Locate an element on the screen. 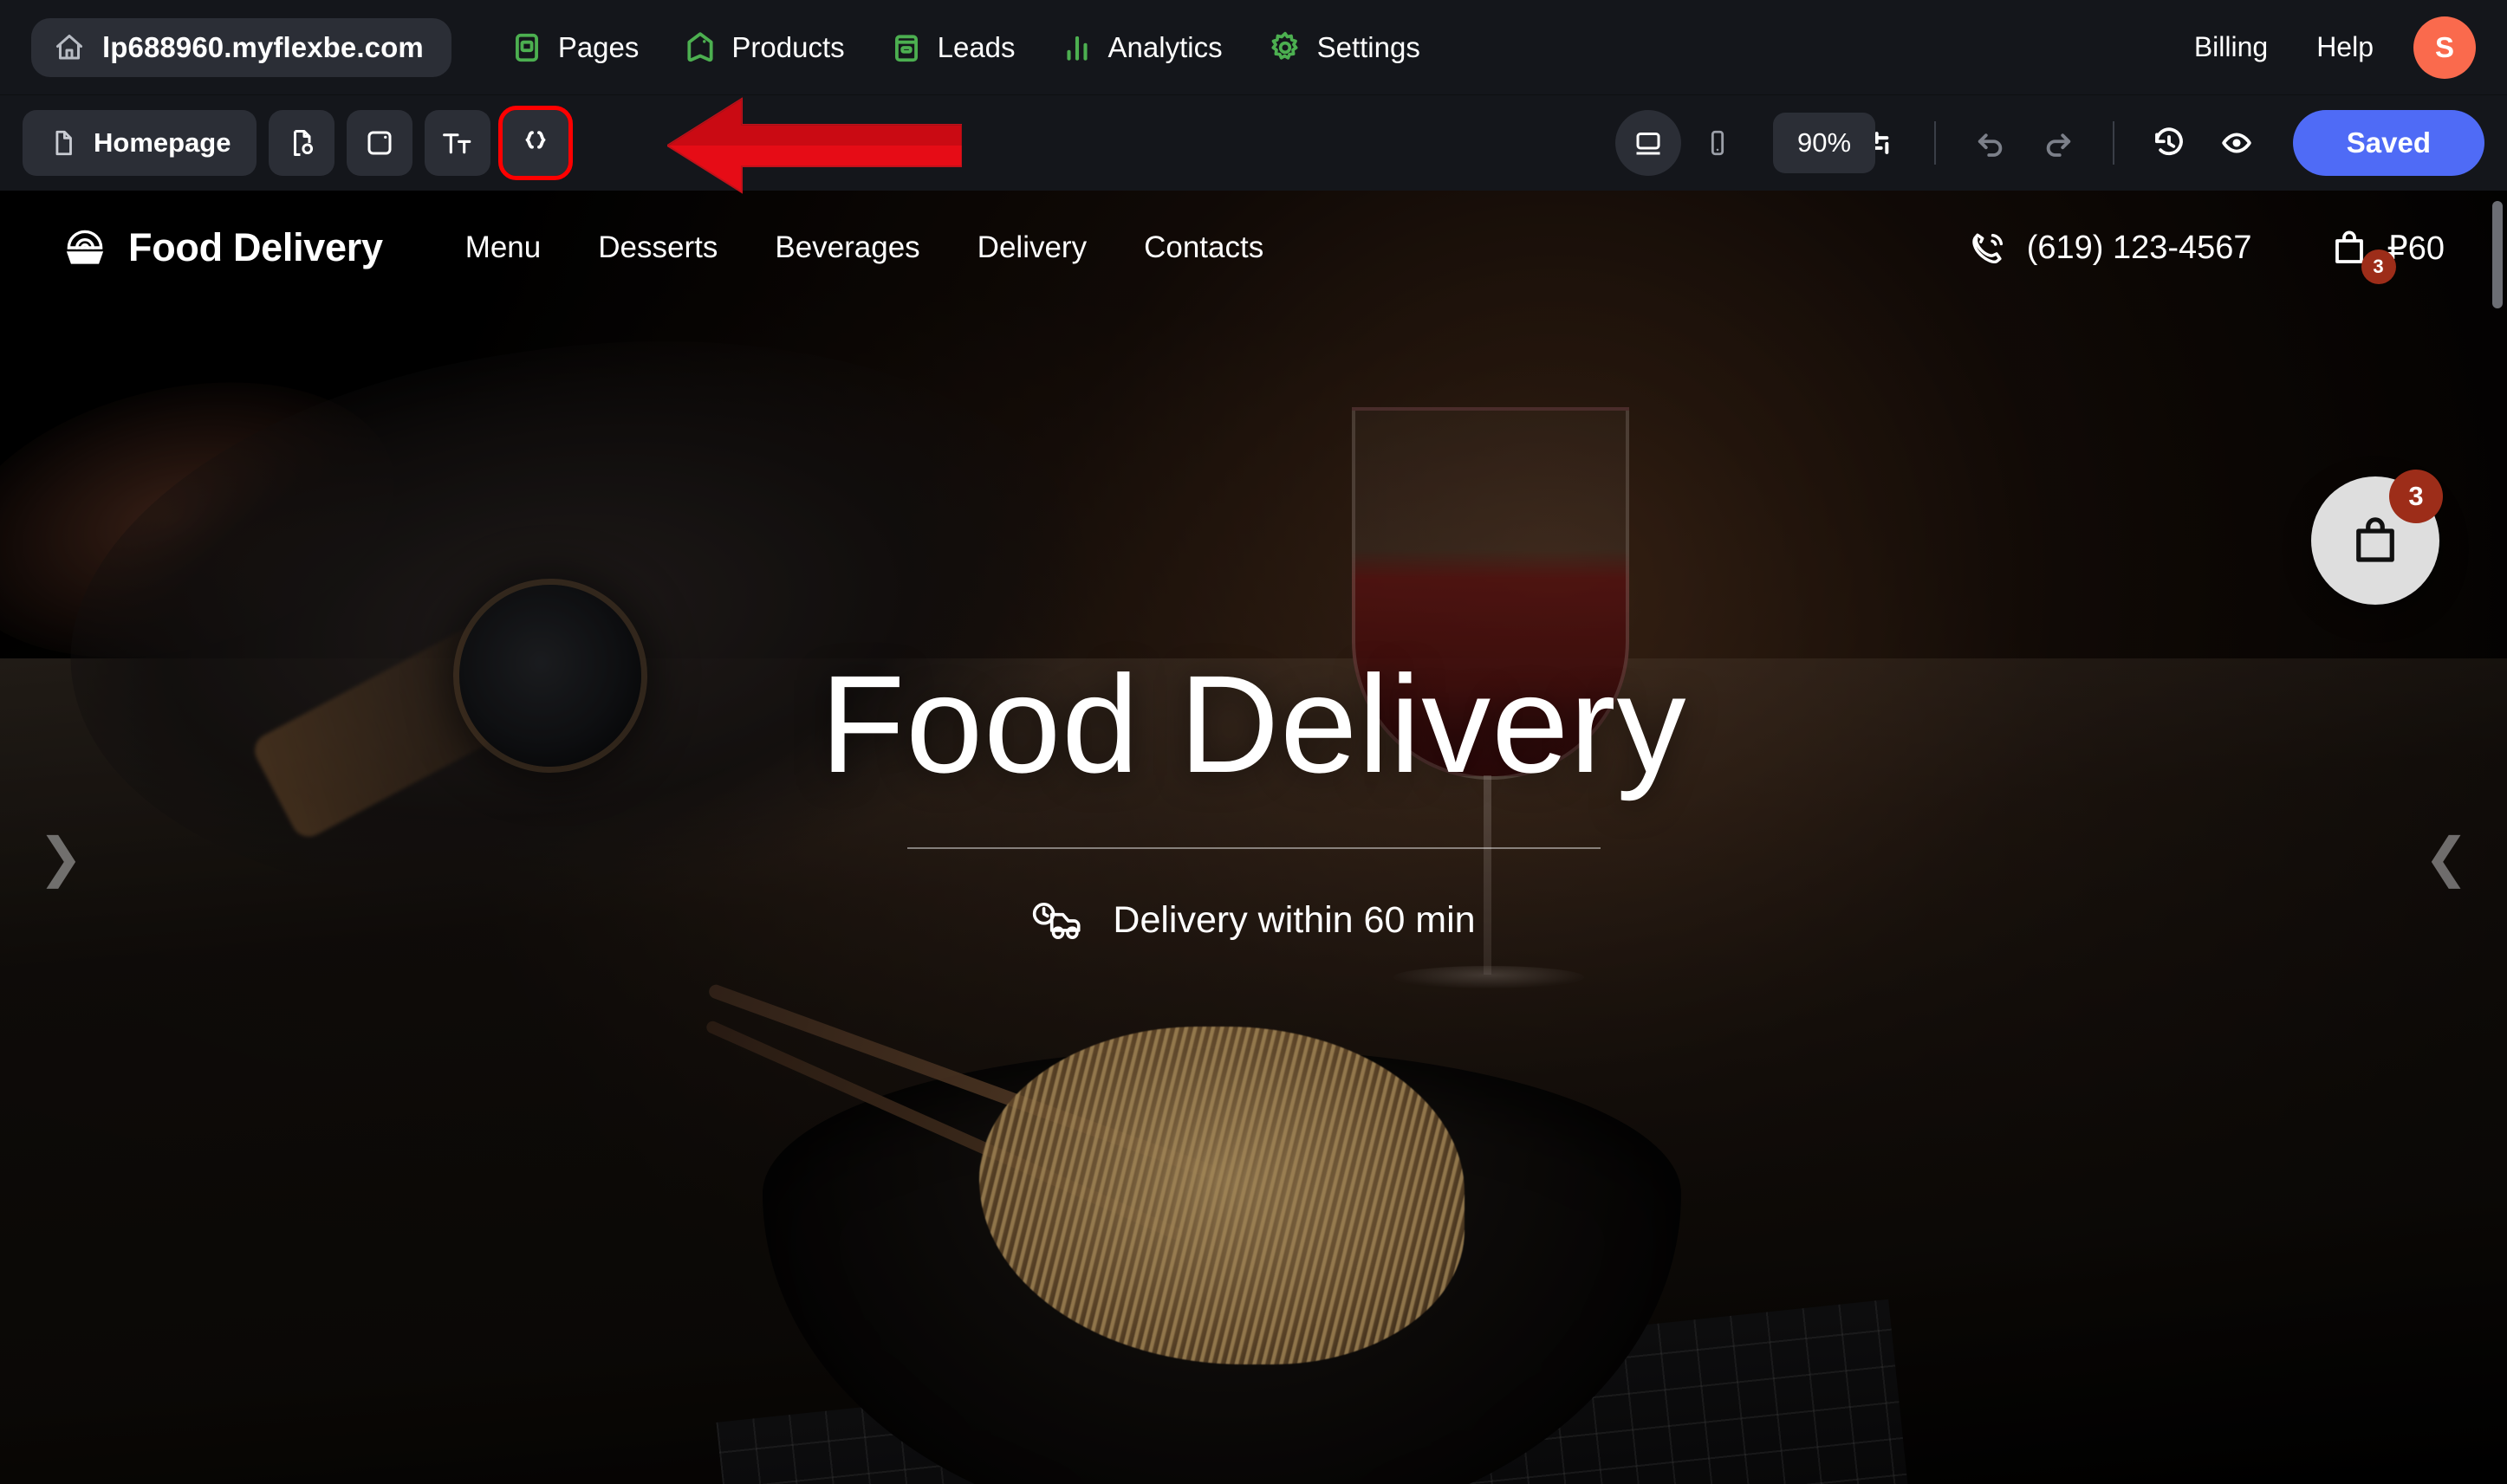 This screenshot has width=2507, height=1484. slider-prev-button: ❯ is located at coordinates (60, 858).